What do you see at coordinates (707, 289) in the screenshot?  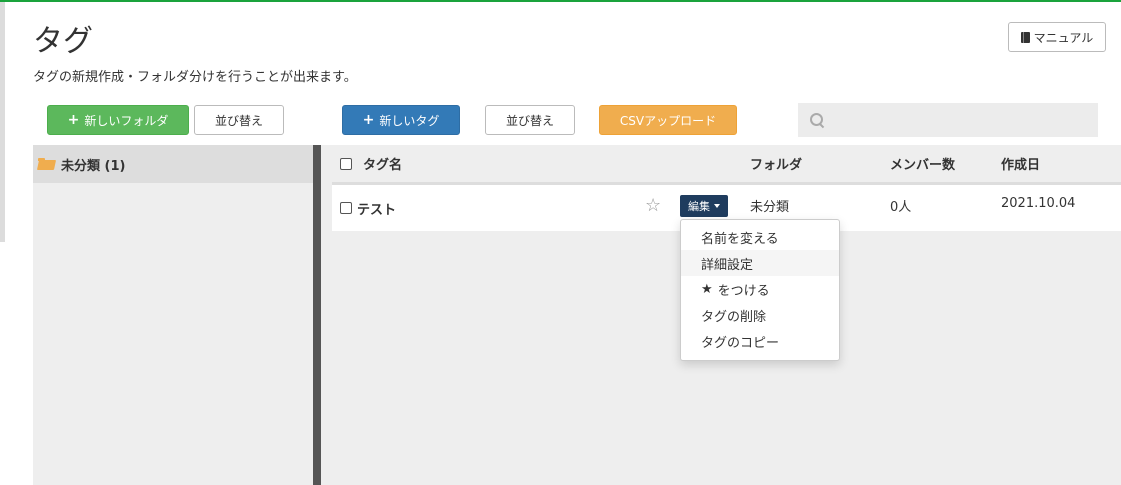 I see `star-filled-icon: ★` at bounding box center [707, 289].